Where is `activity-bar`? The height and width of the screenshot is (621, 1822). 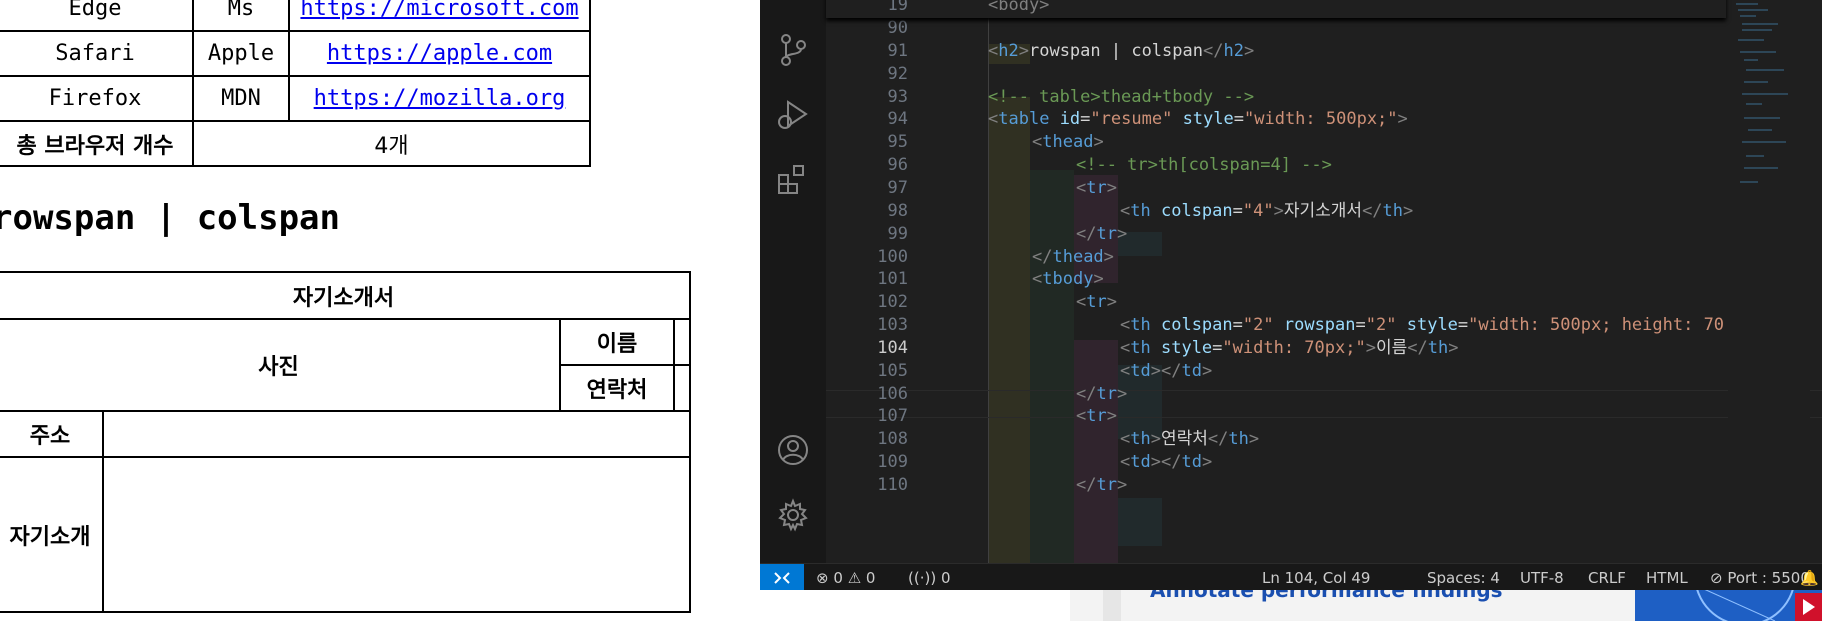 activity-bar is located at coordinates (793, 281).